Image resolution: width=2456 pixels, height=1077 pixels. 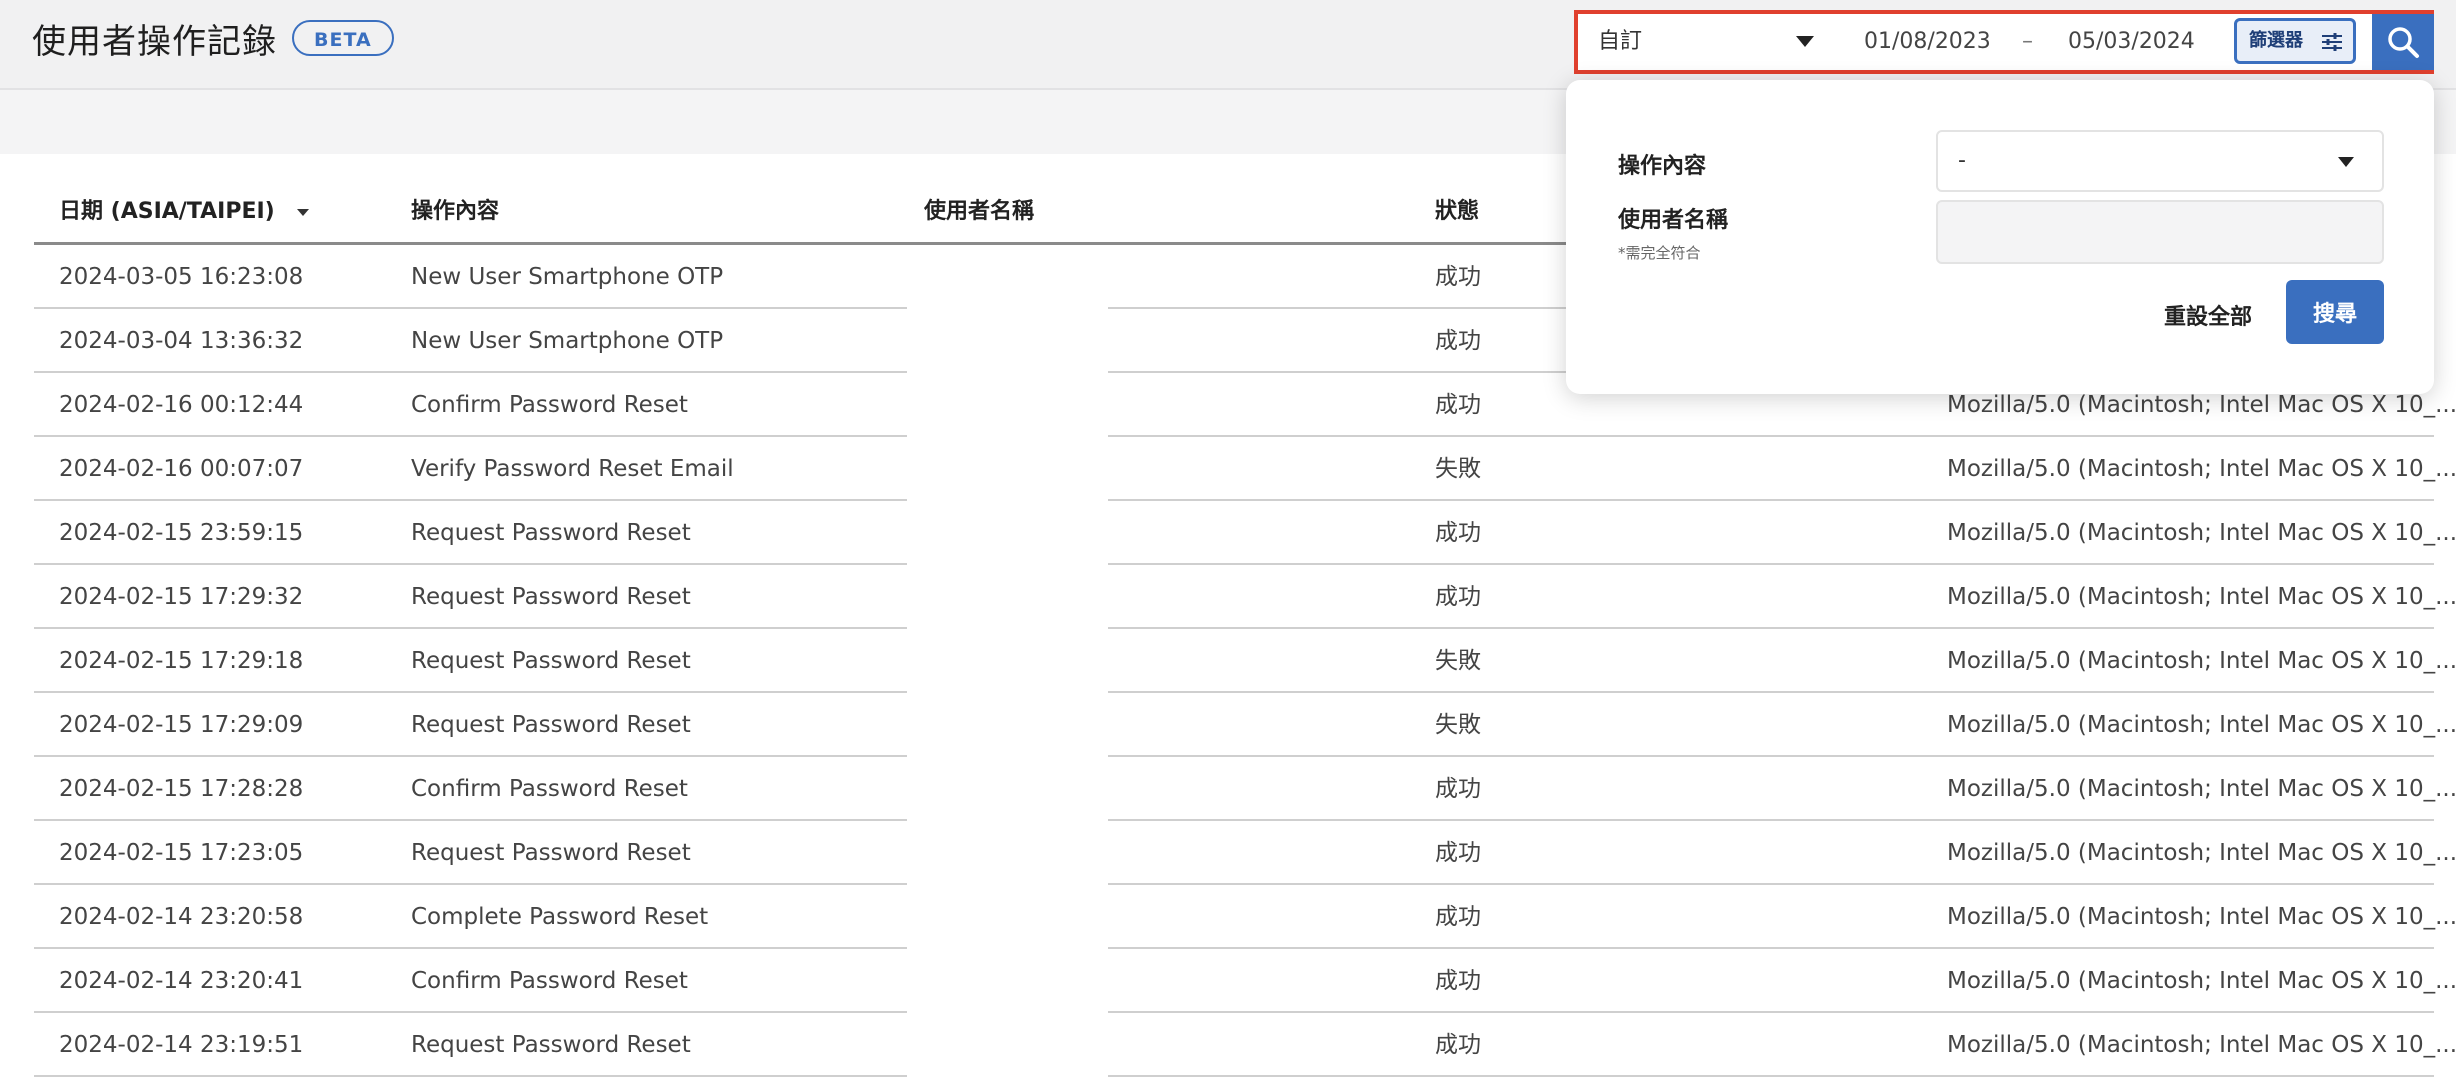 I want to click on search-submit-button: 搜尋, so click(x=2335, y=312).